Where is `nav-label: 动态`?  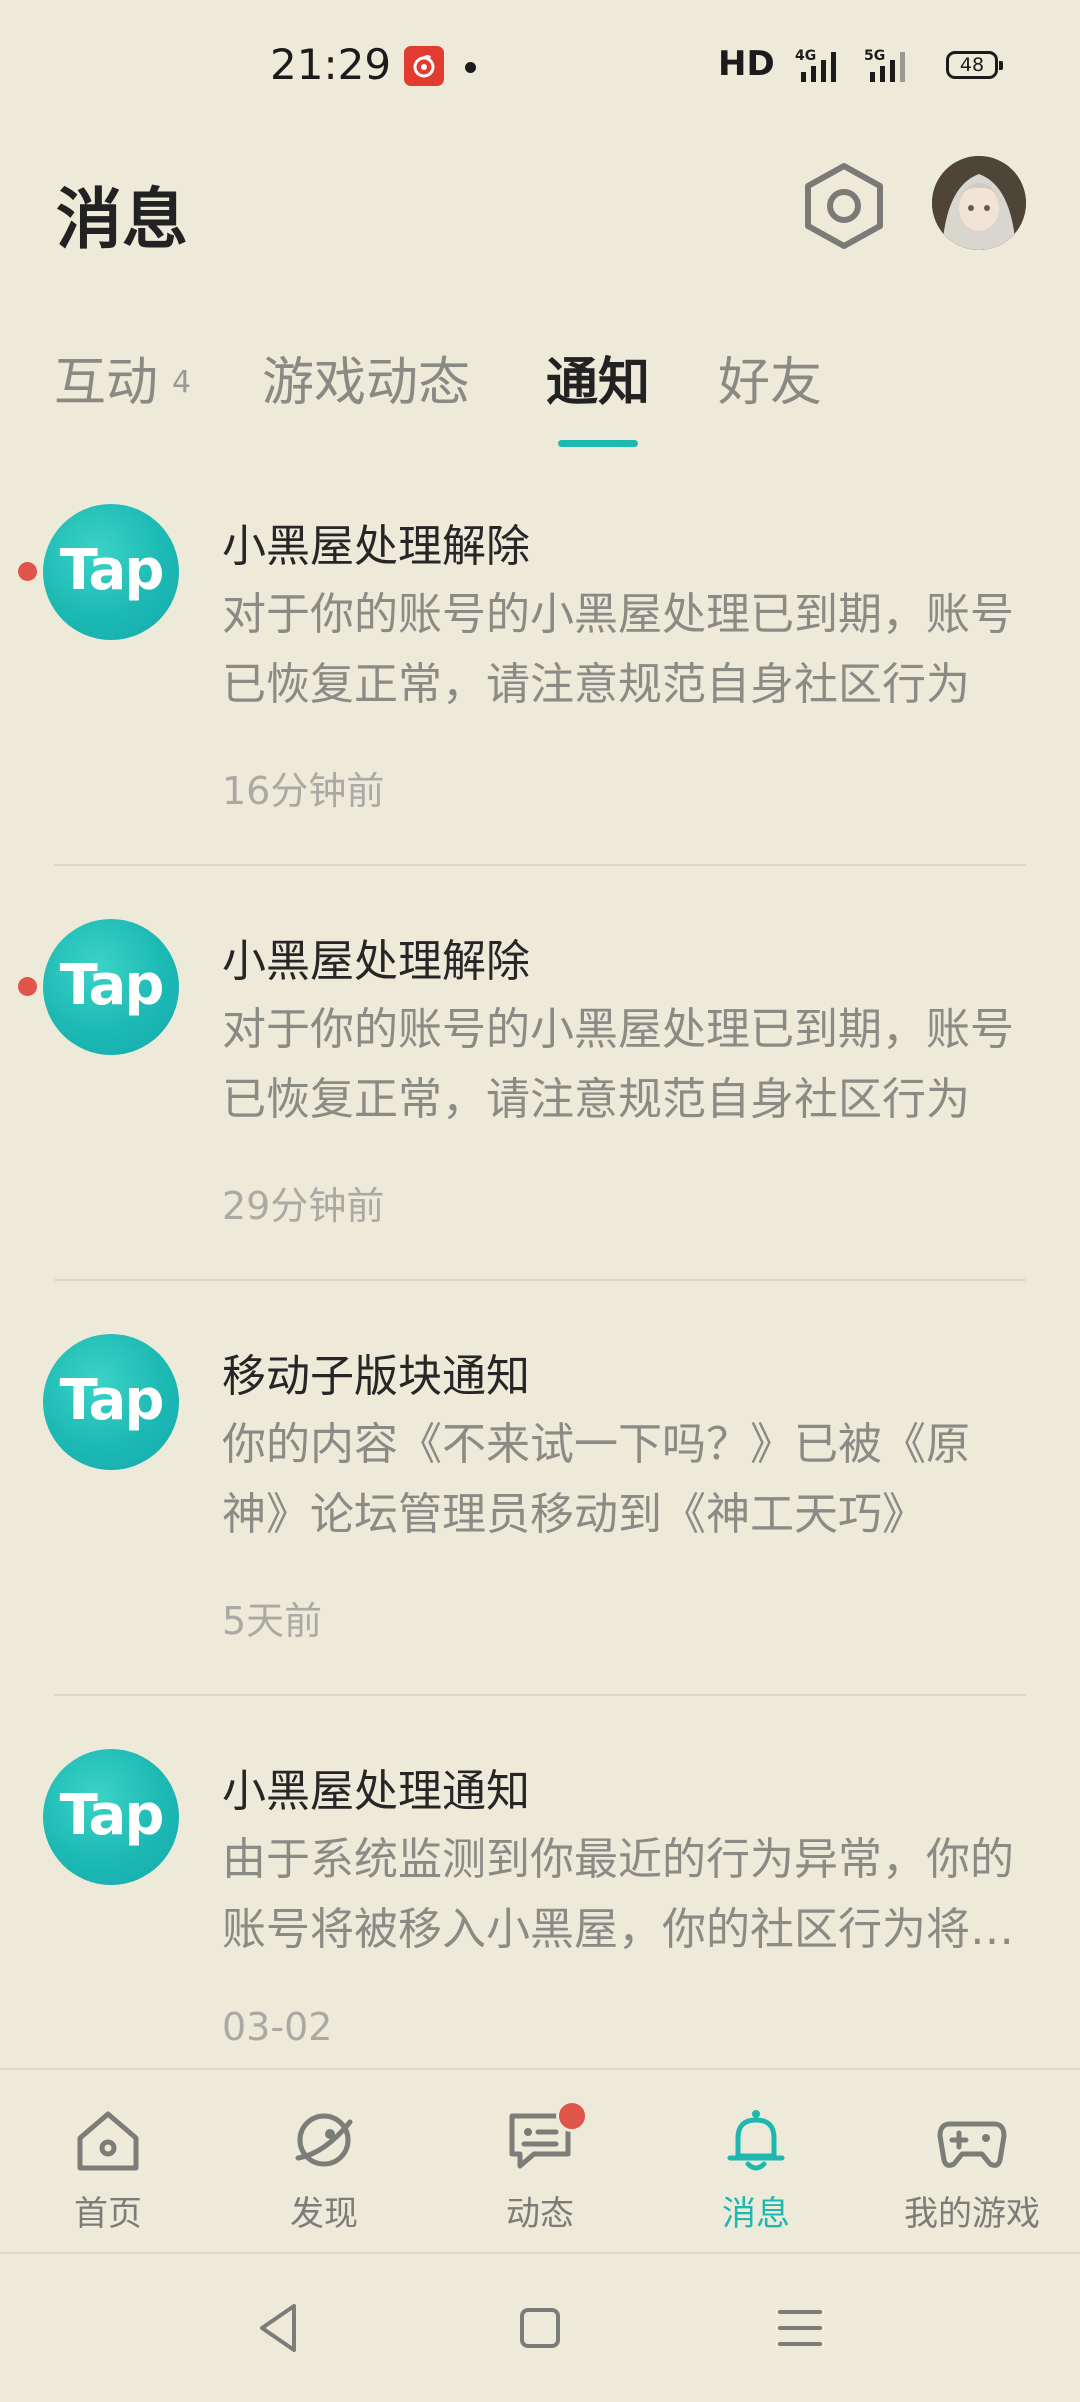
nav-label: 动态 is located at coordinates (540, 2214).